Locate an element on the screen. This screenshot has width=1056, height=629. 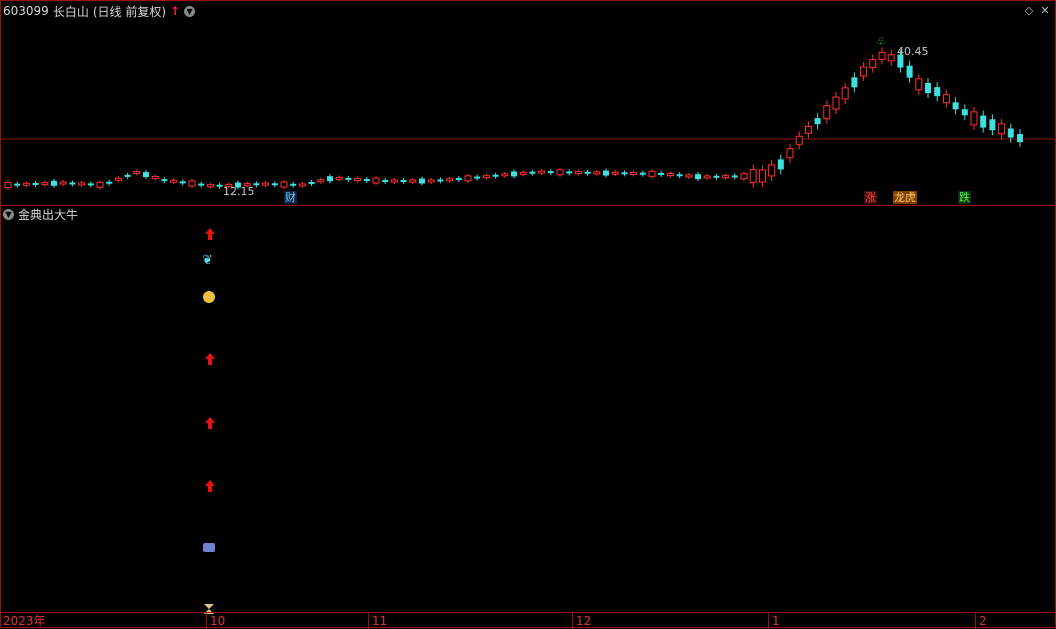
time-axis: 2023年 10 11 12 1 2 is located at coordinates (528, 620).